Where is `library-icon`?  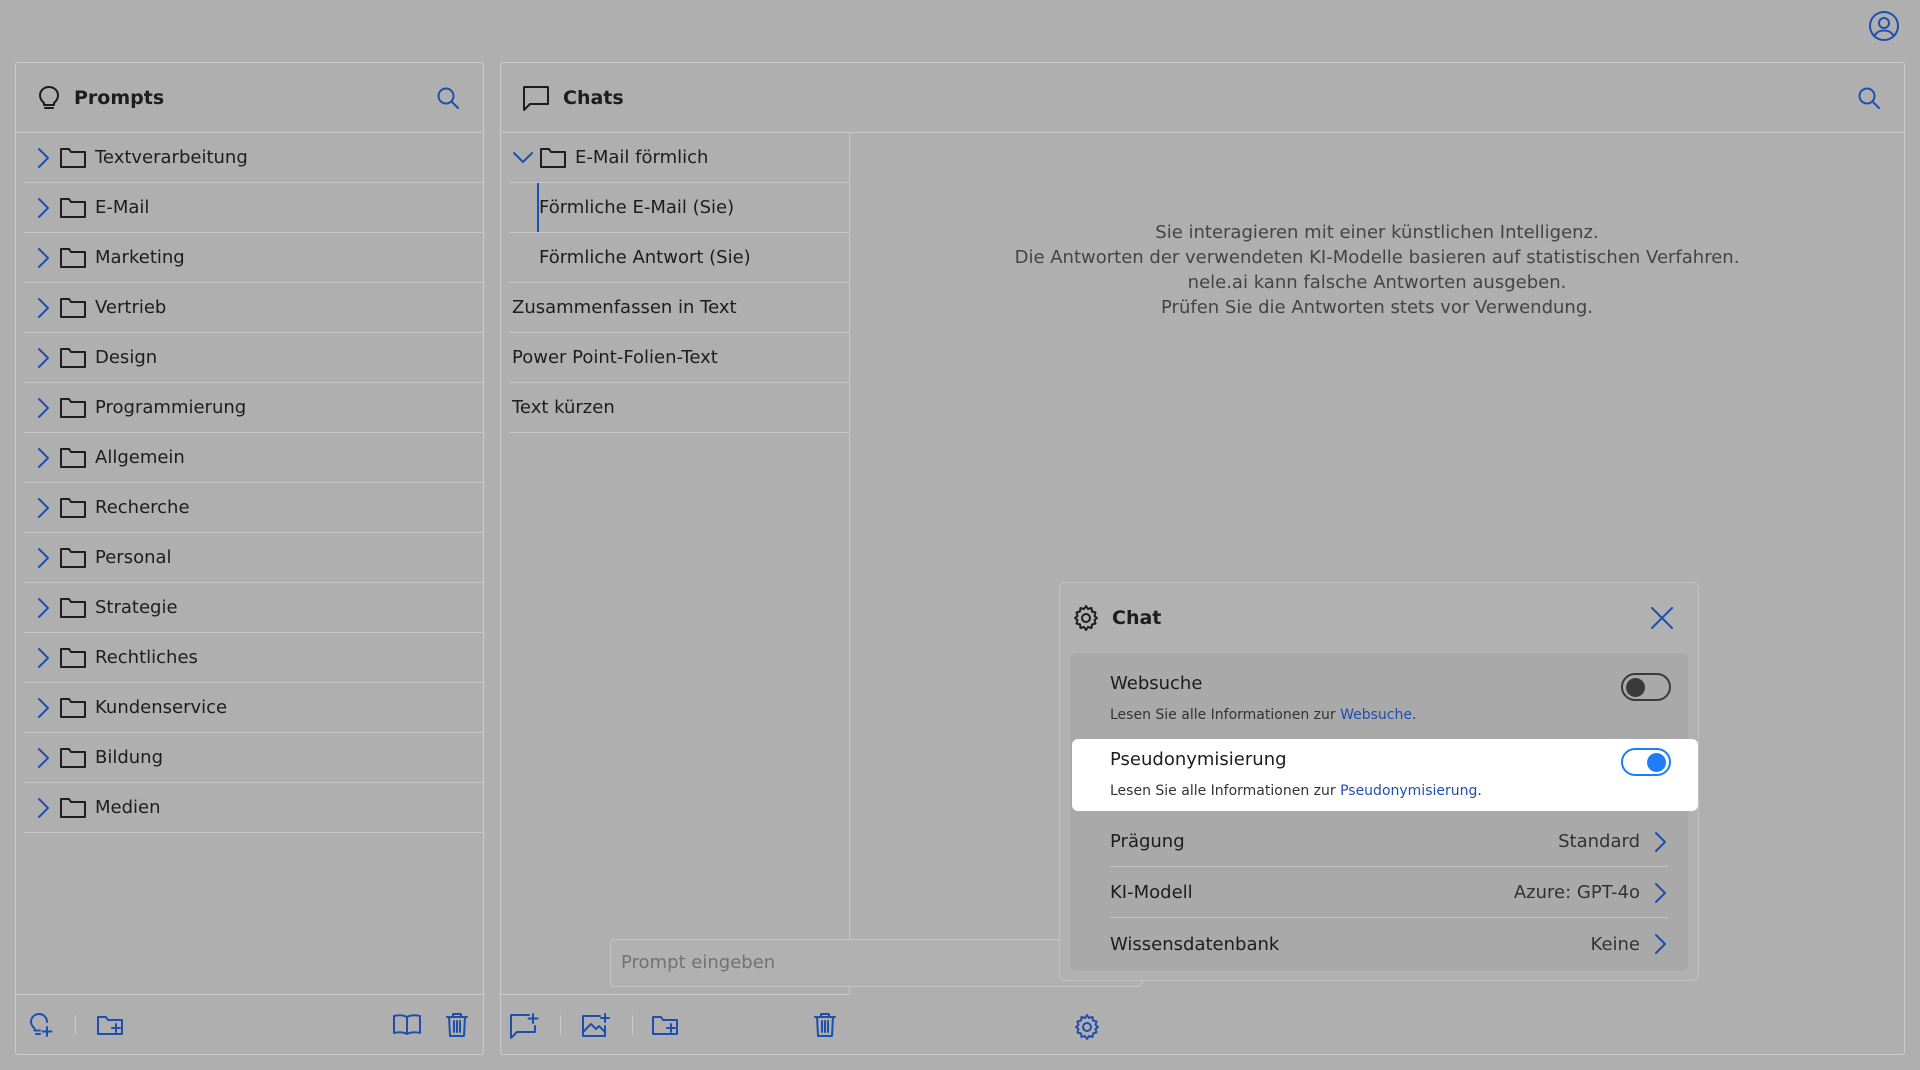
library-icon is located at coordinates (407, 1025).